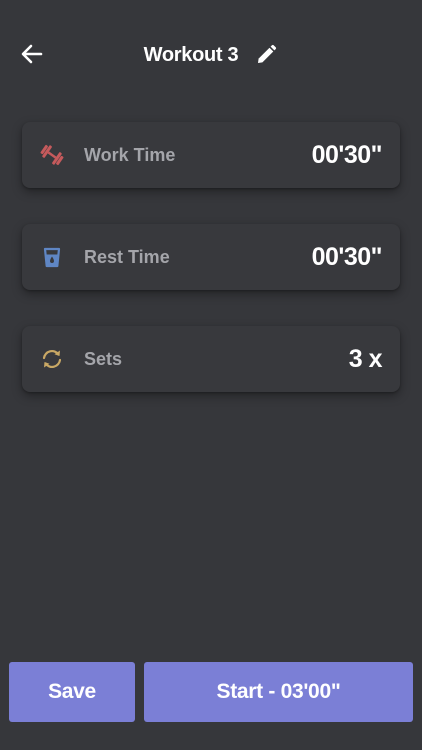 The height and width of the screenshot is (750, 422). I want to click on start-button: Start - 03'00", so click(278, 692).